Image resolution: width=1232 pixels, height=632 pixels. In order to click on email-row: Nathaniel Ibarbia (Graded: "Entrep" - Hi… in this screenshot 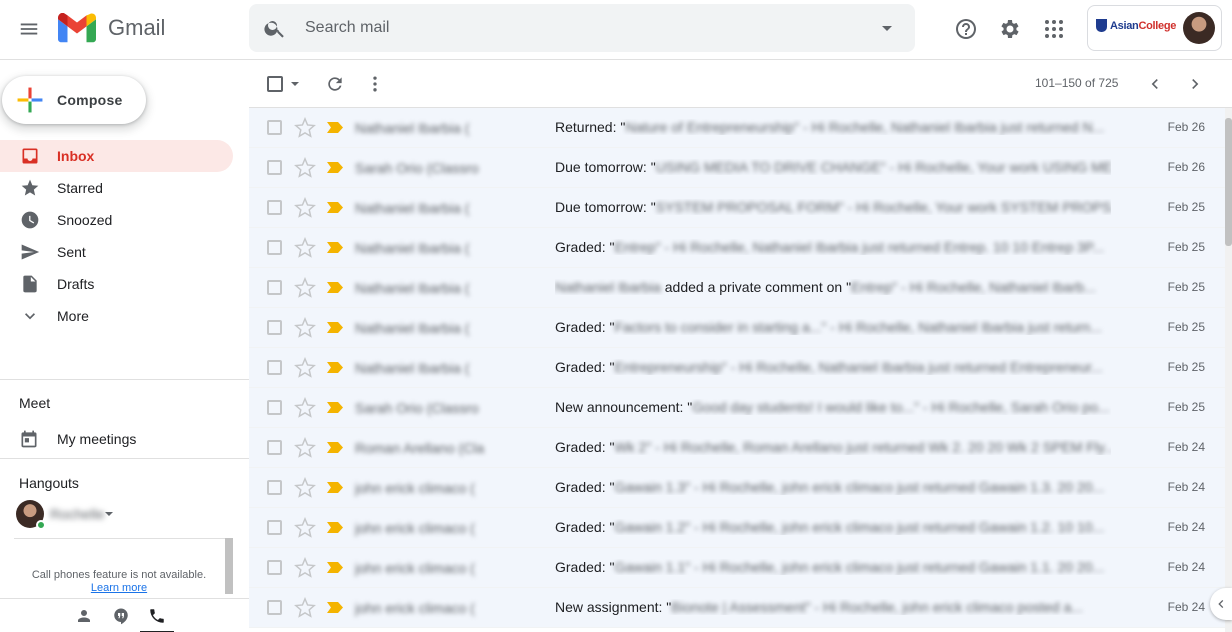, I will do `click(737, 248)`.